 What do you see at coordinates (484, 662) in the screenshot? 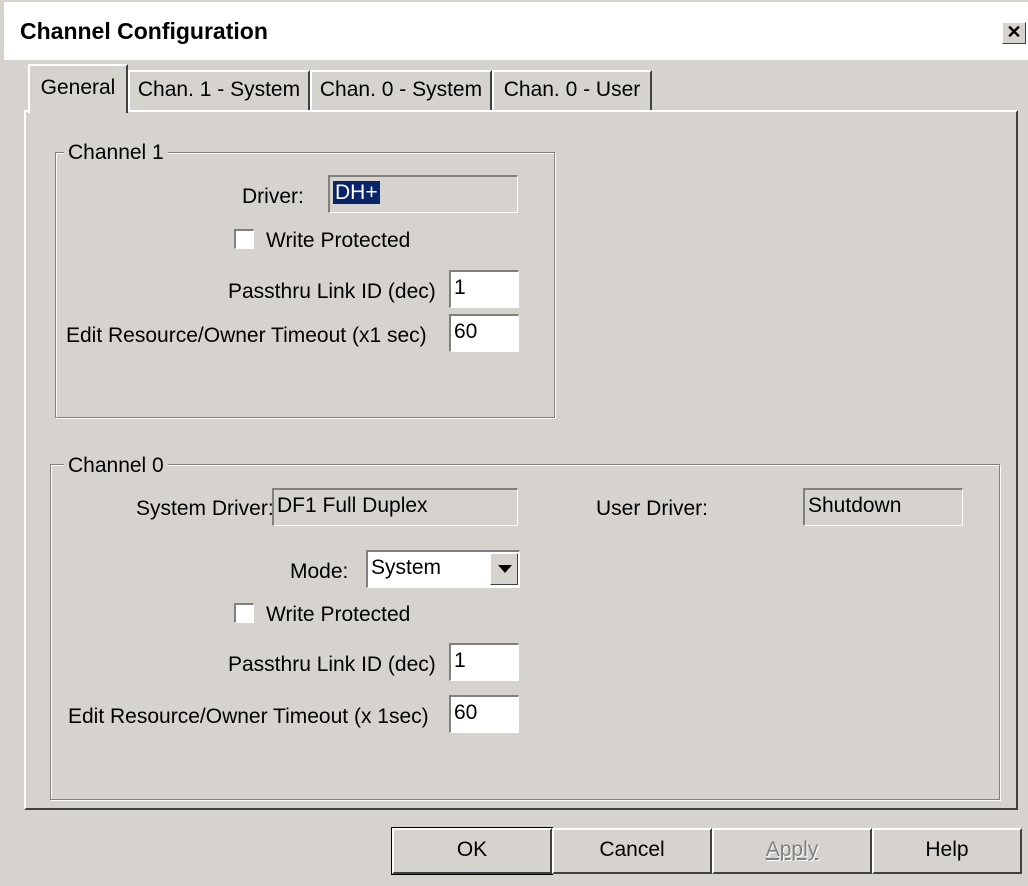
I see `channel0-passthru-input: 1` at bounding box center [484, 662].